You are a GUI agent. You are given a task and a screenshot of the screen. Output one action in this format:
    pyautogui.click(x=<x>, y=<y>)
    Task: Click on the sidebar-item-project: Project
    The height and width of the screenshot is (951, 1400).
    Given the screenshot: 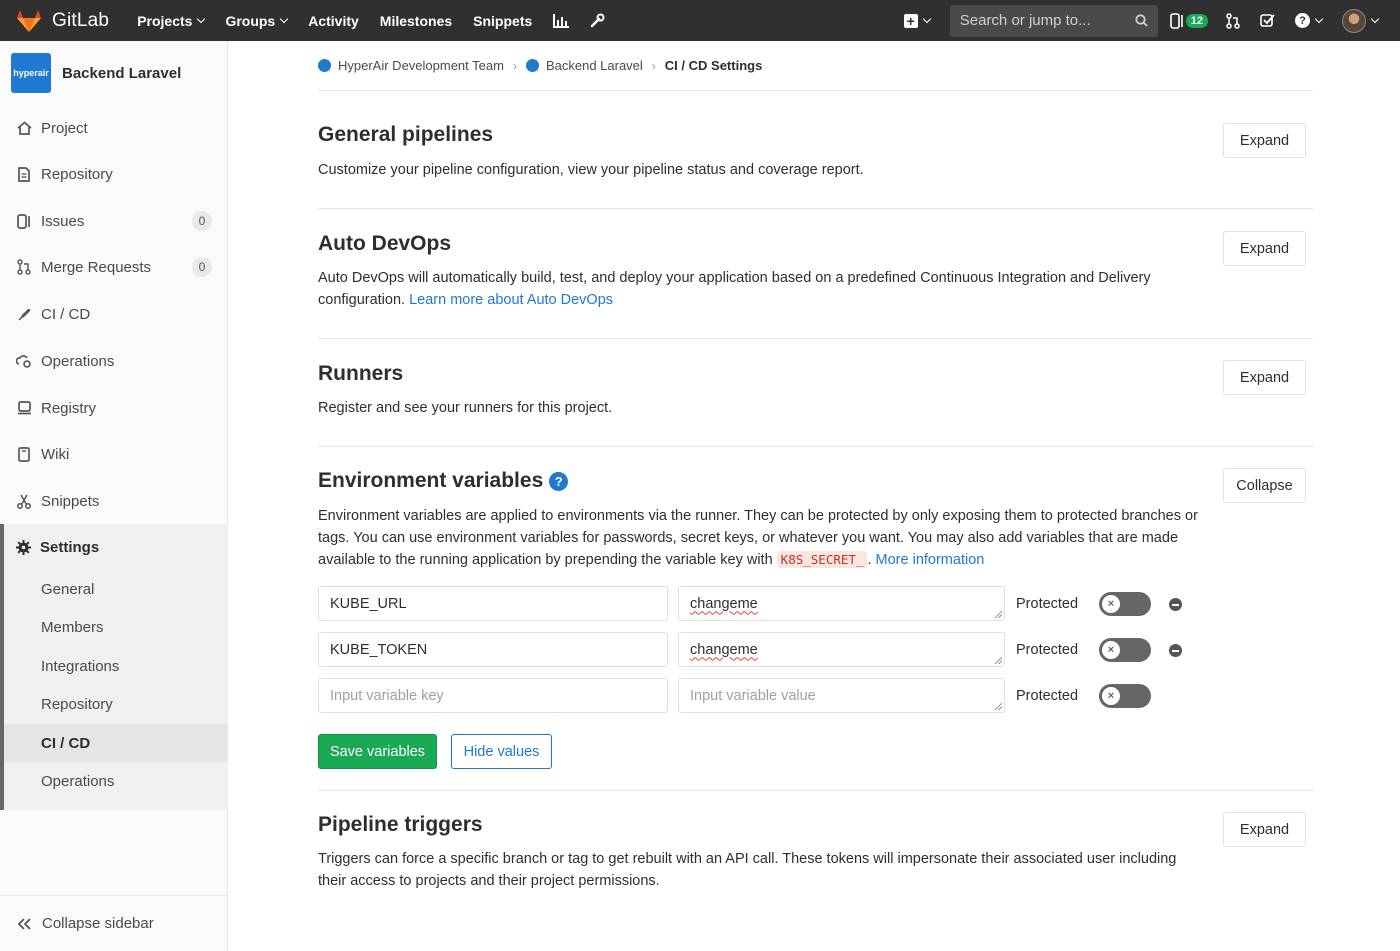 What is the action you would take?
    pyautogui.click(x=114, y=128)
    